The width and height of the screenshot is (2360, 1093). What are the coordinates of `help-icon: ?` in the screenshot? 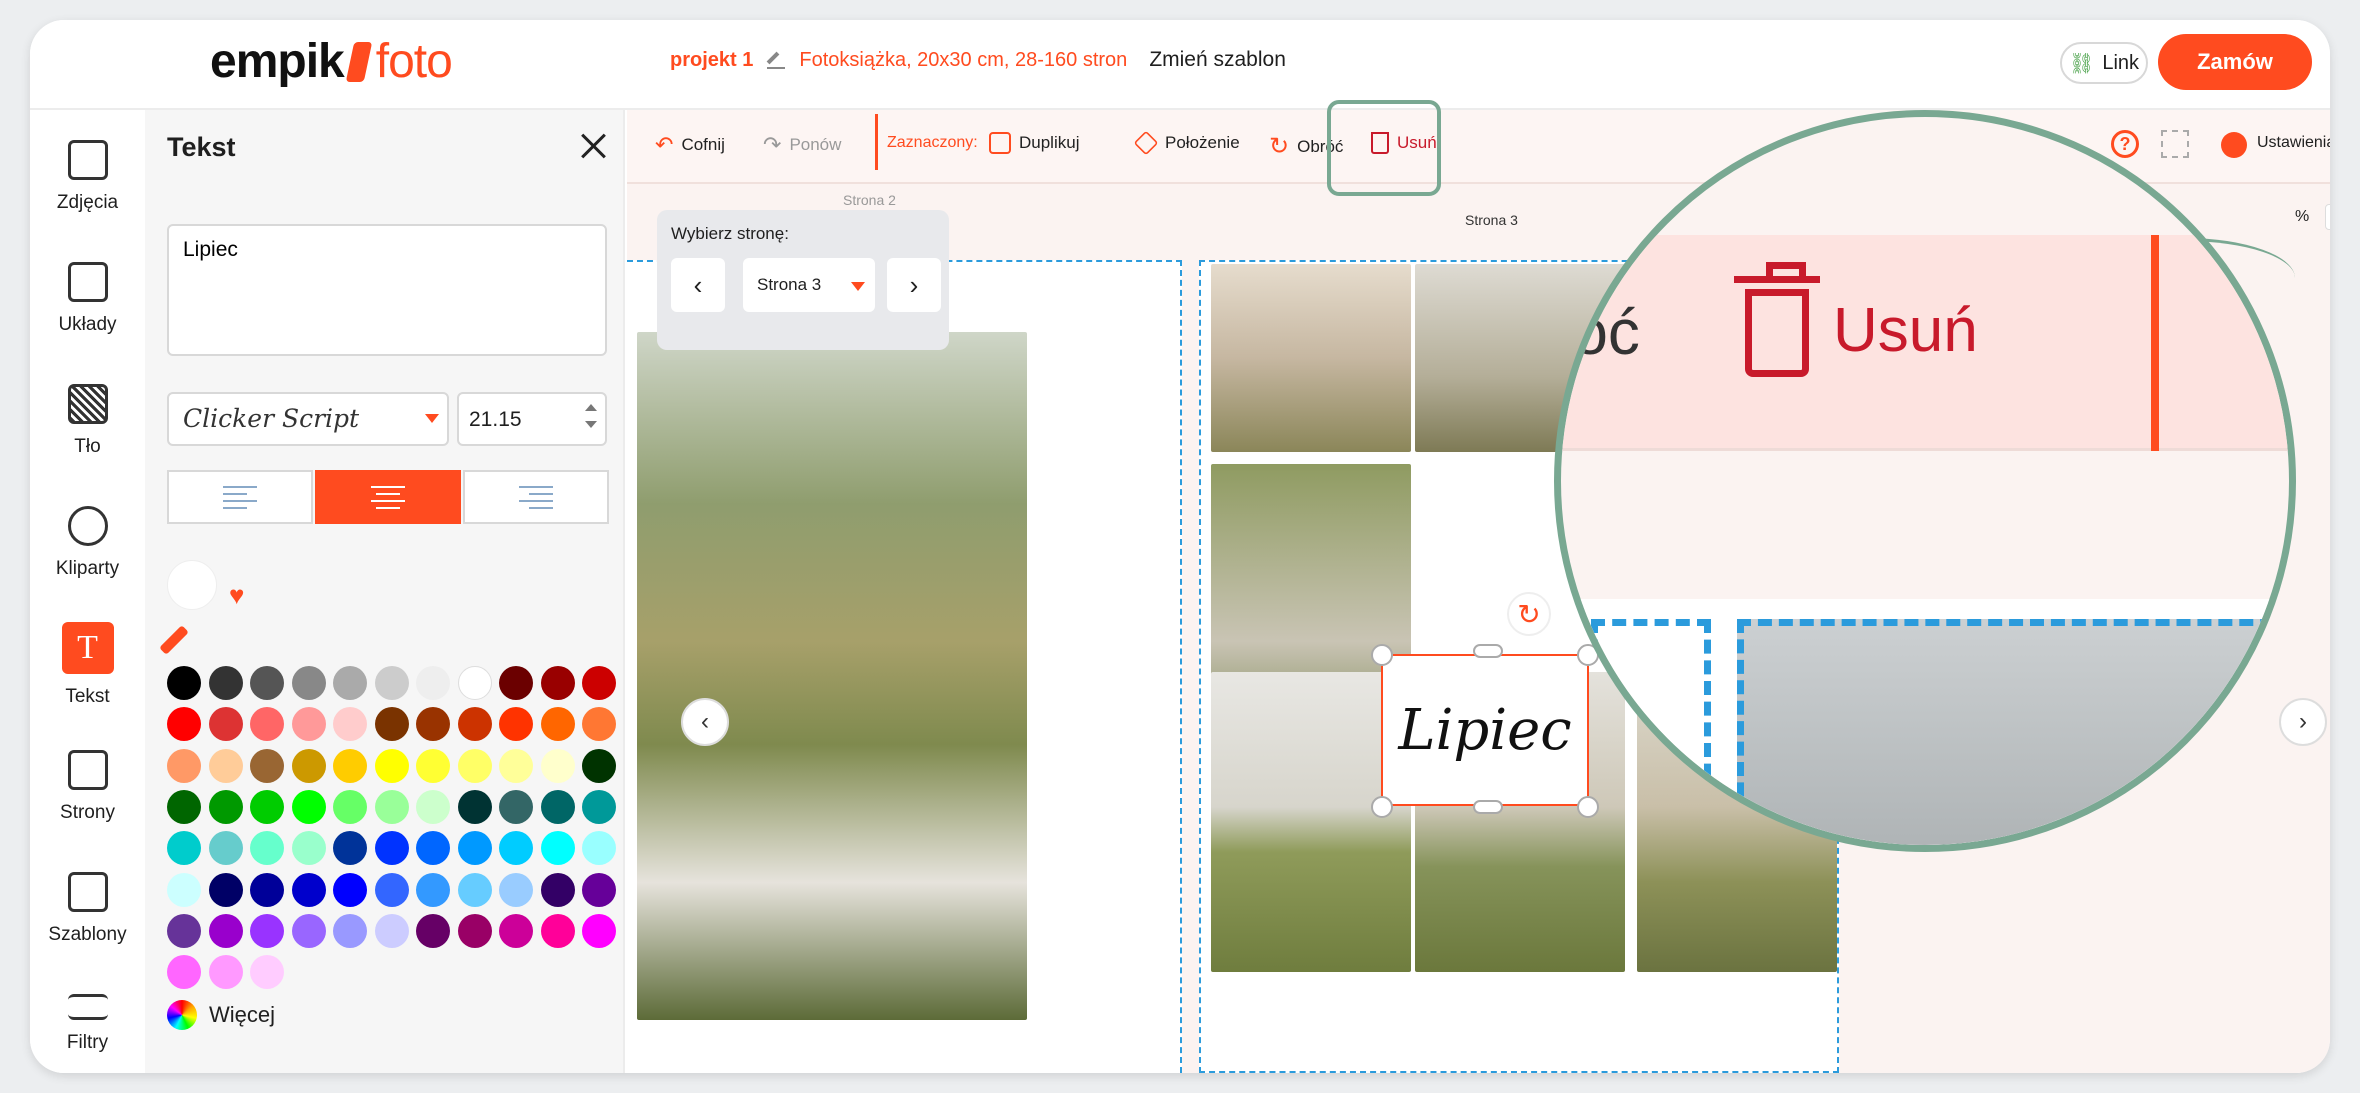 It's located at (2125, 144).